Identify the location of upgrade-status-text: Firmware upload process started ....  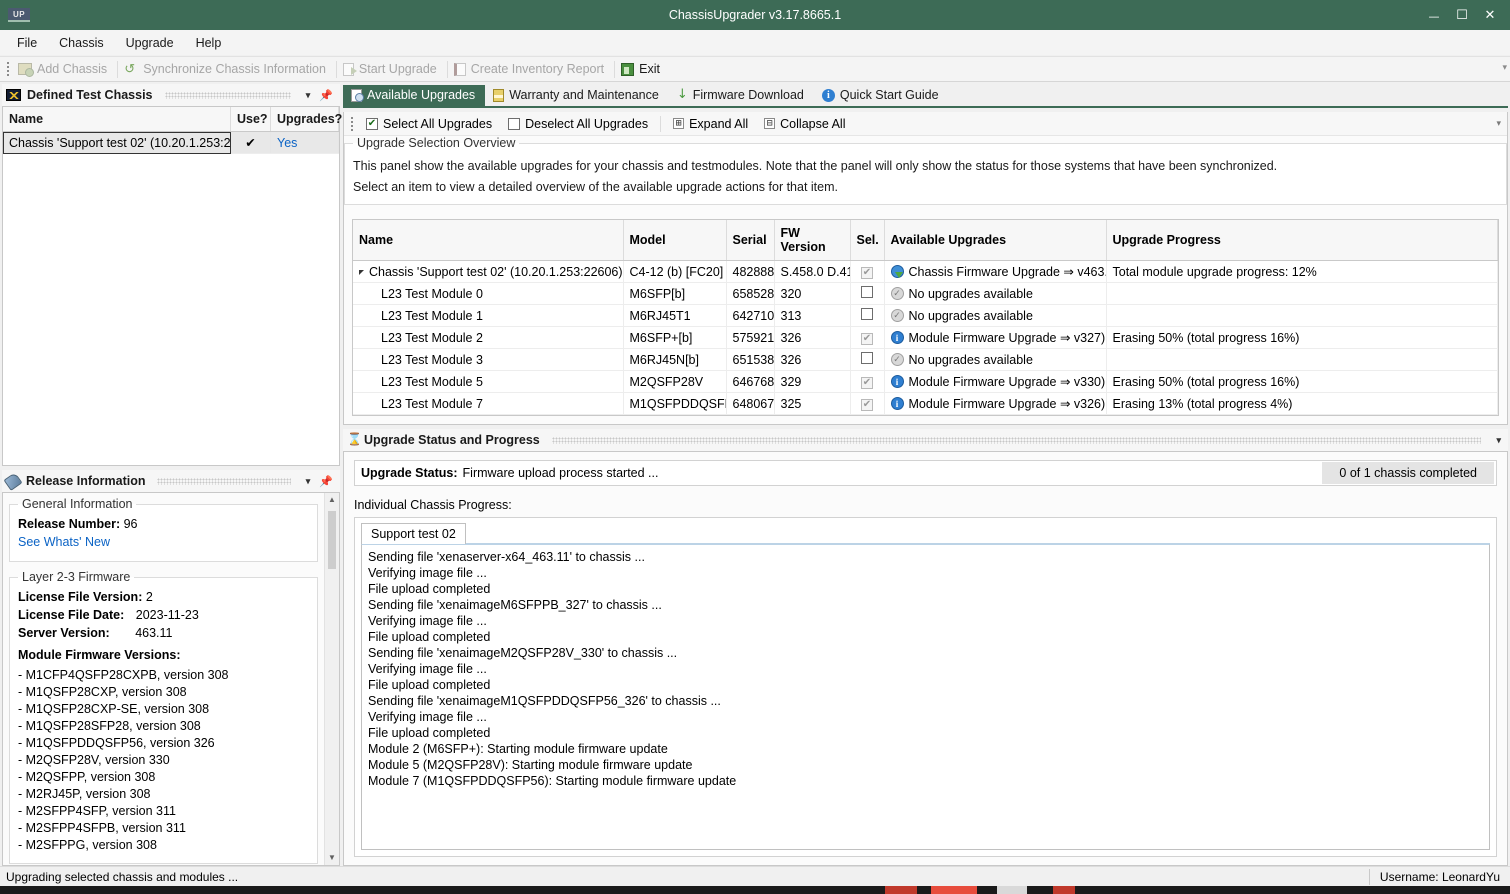
(560, 473).